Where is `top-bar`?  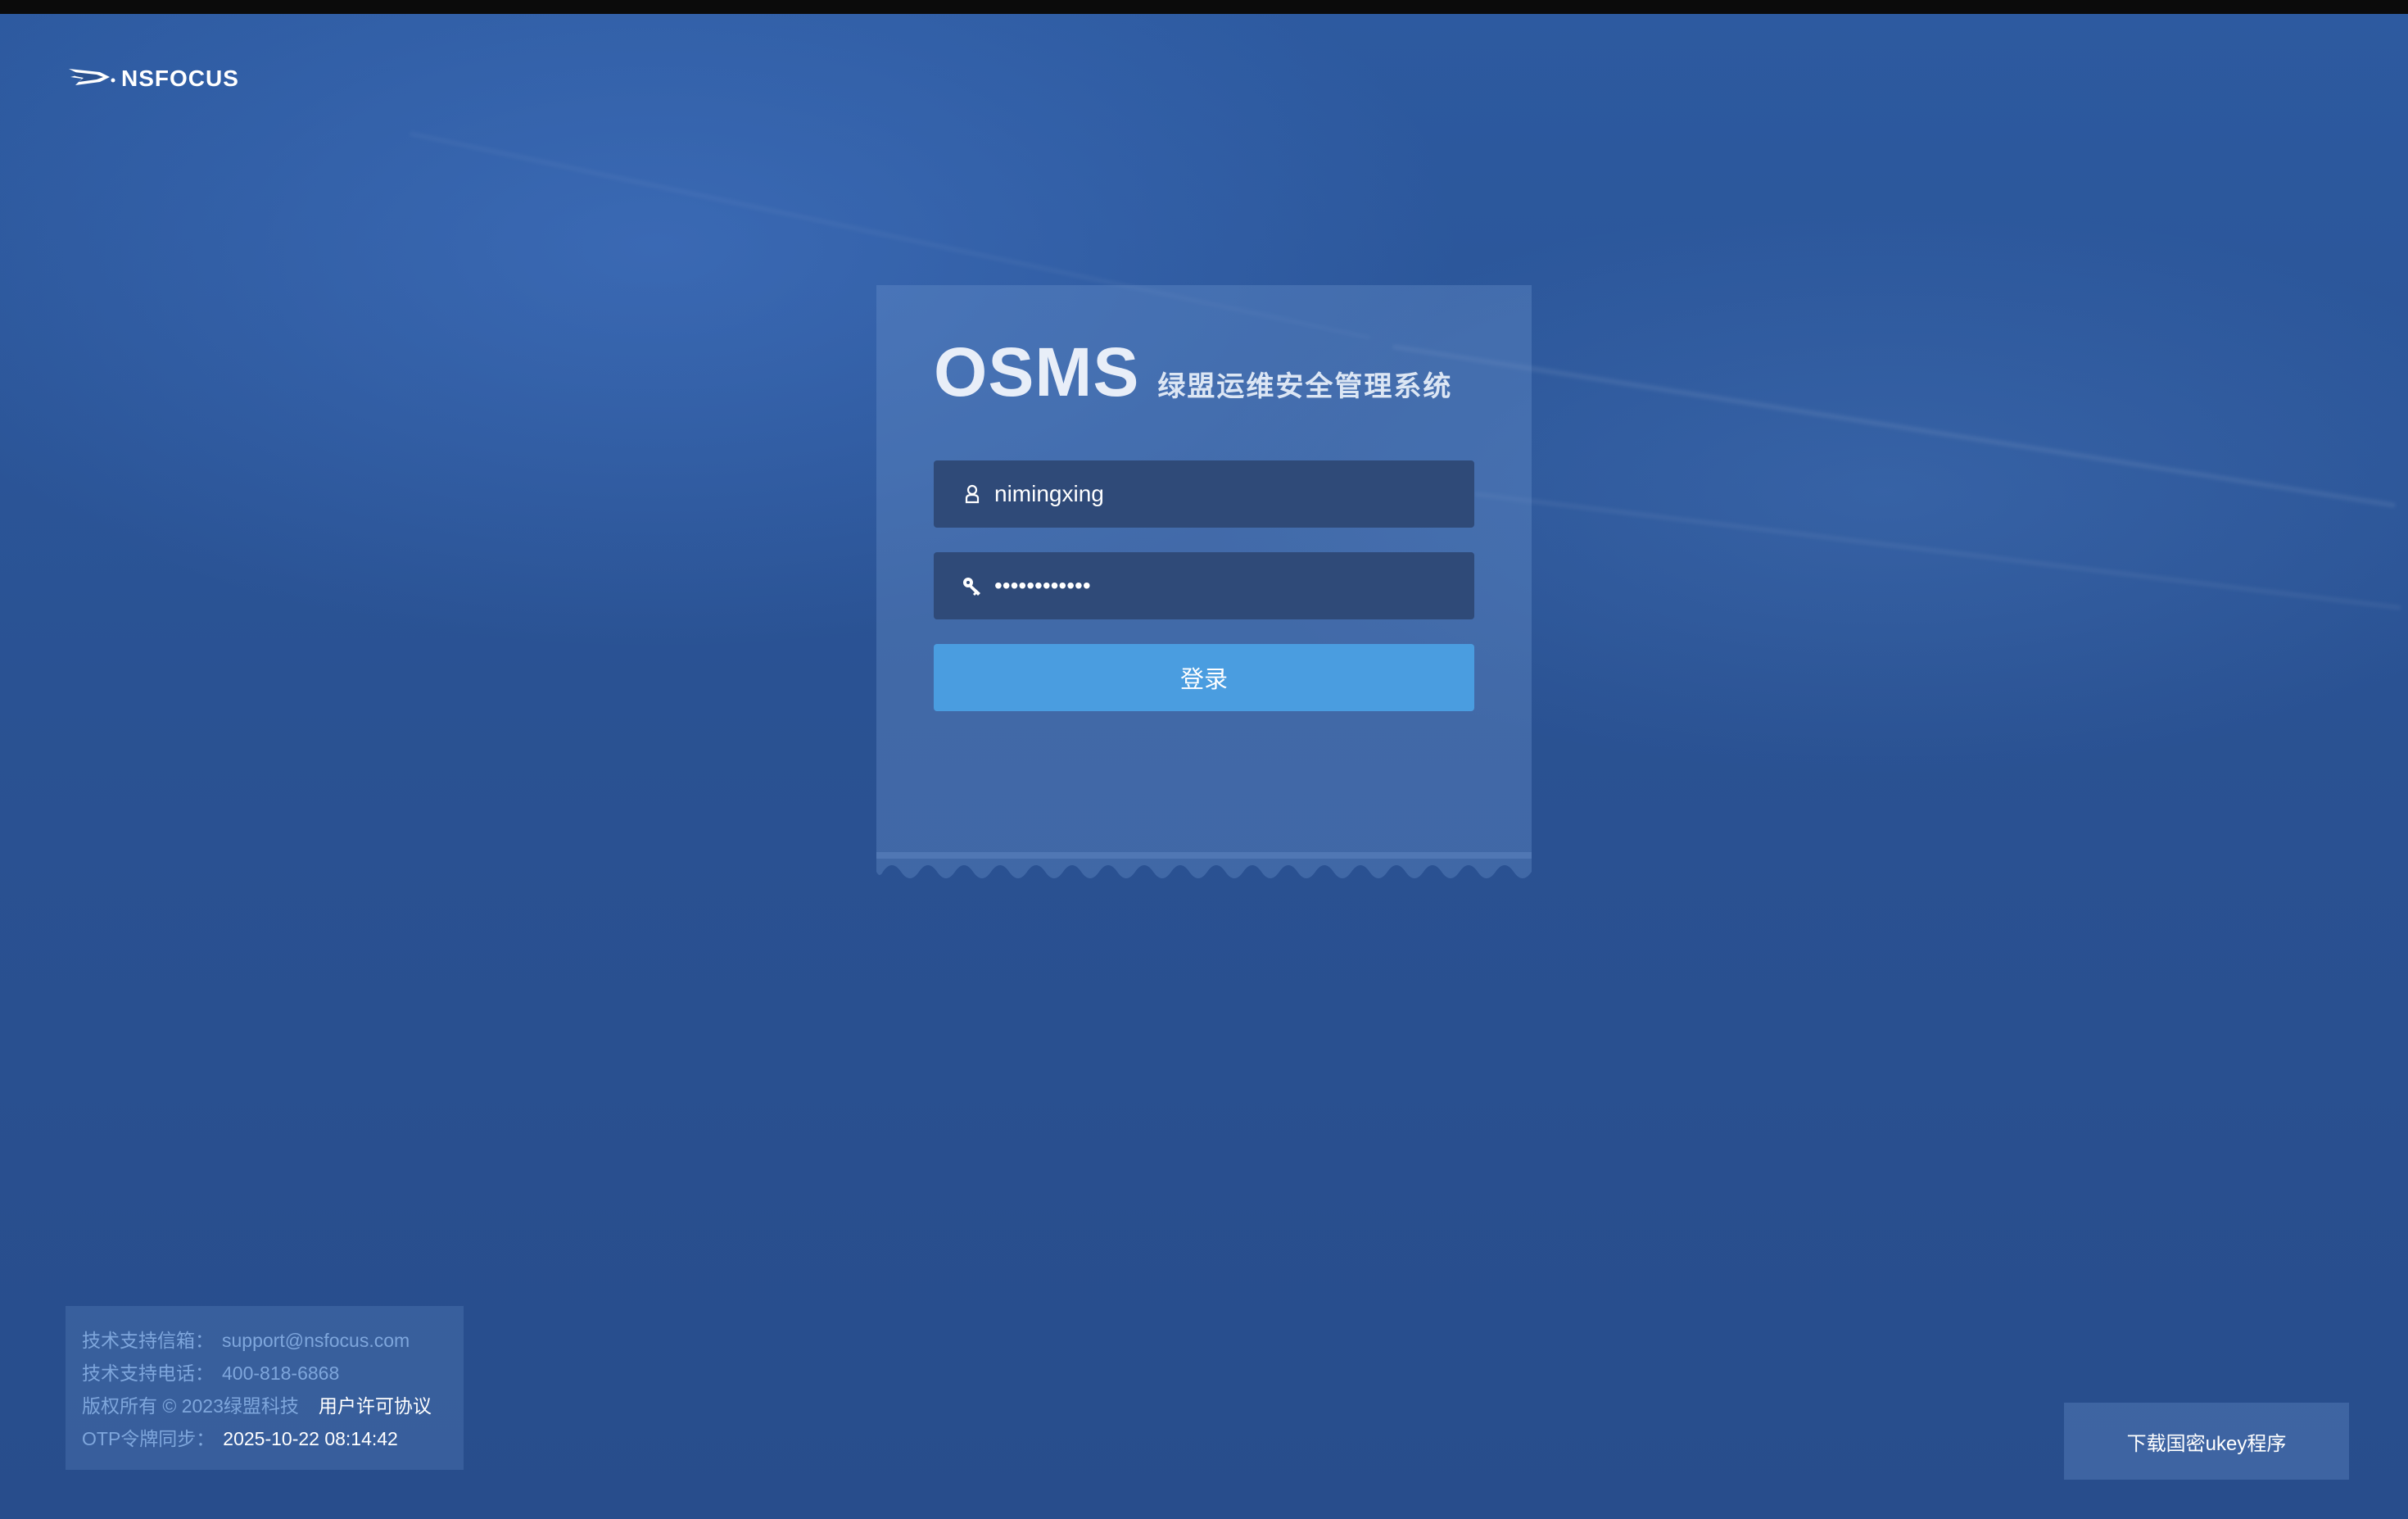
top-bar is located at coordinates (1204, 7).